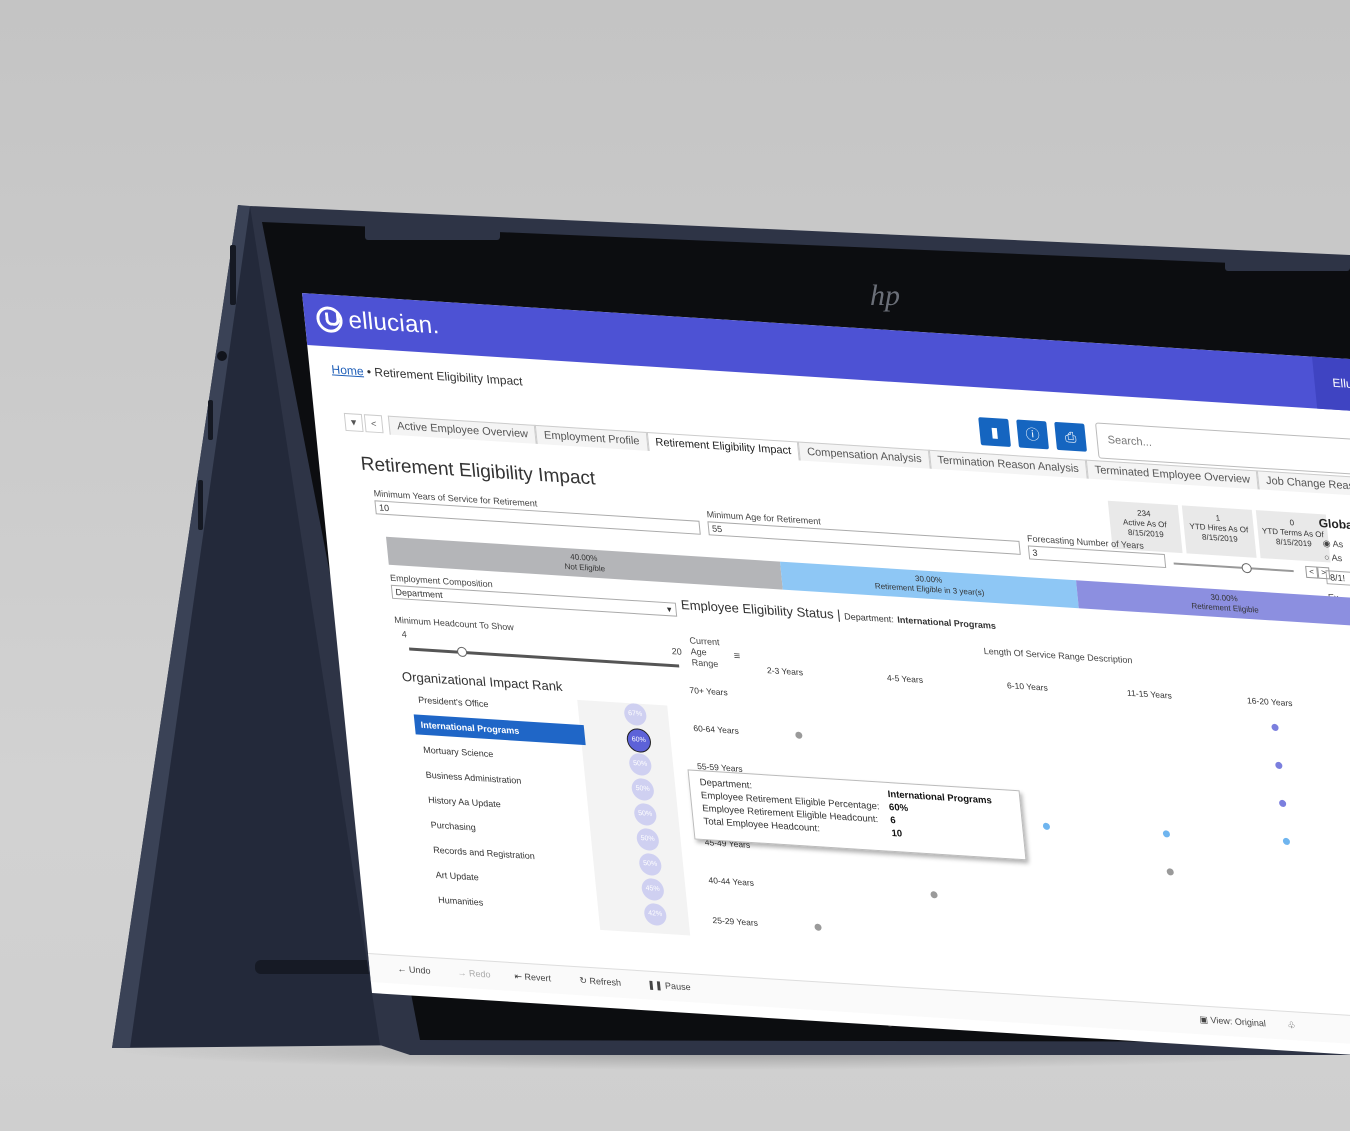 The image size is (1350, 1131). What do you see at coordinates (735, 921) in the screenshot?
I see `row-header: 25-29 Years` at bounding box center [735, 921].